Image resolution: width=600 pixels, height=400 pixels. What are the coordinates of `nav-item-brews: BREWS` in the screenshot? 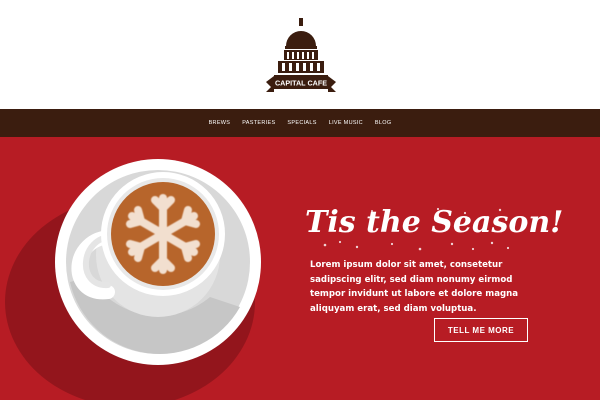 It's located at (220, 123).